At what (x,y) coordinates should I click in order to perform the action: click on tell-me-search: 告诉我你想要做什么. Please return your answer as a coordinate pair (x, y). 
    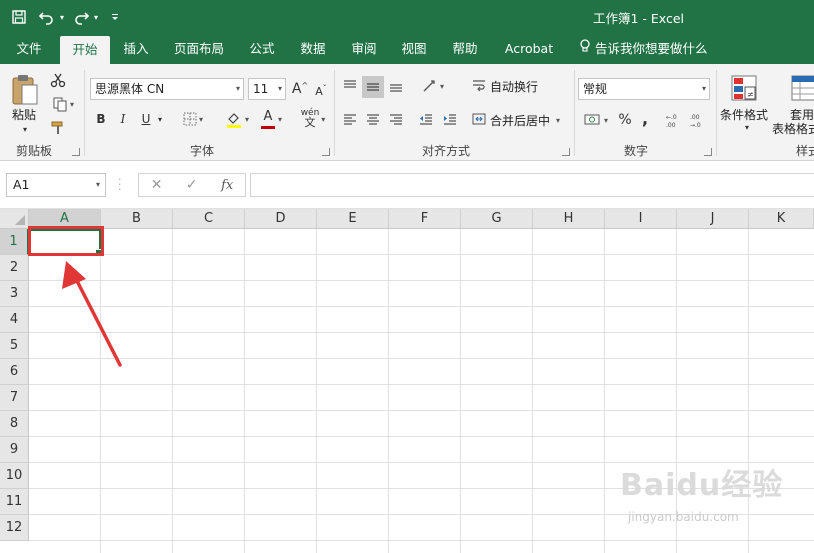
    Looking at the image, I should click on (643, 49).